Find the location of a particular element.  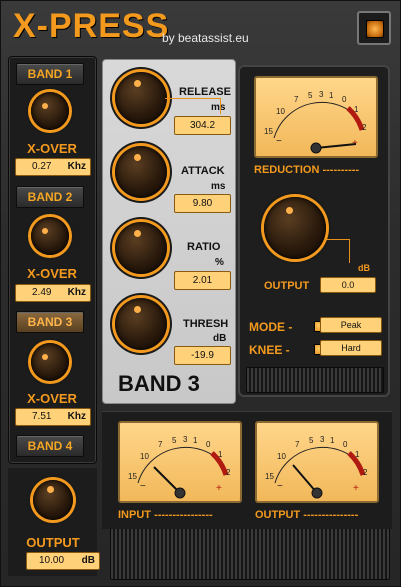

input-meter-label: INPUT ---------------- is located at coordinates (183, 515).